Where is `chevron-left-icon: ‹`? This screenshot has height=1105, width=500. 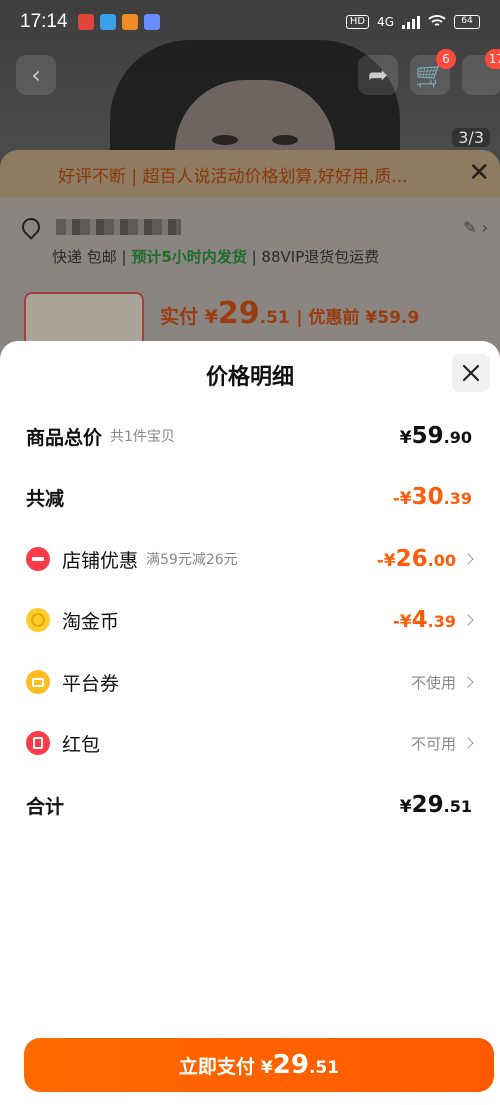
chevron-left-icon: ‹ is located at coordinates (36, 75).